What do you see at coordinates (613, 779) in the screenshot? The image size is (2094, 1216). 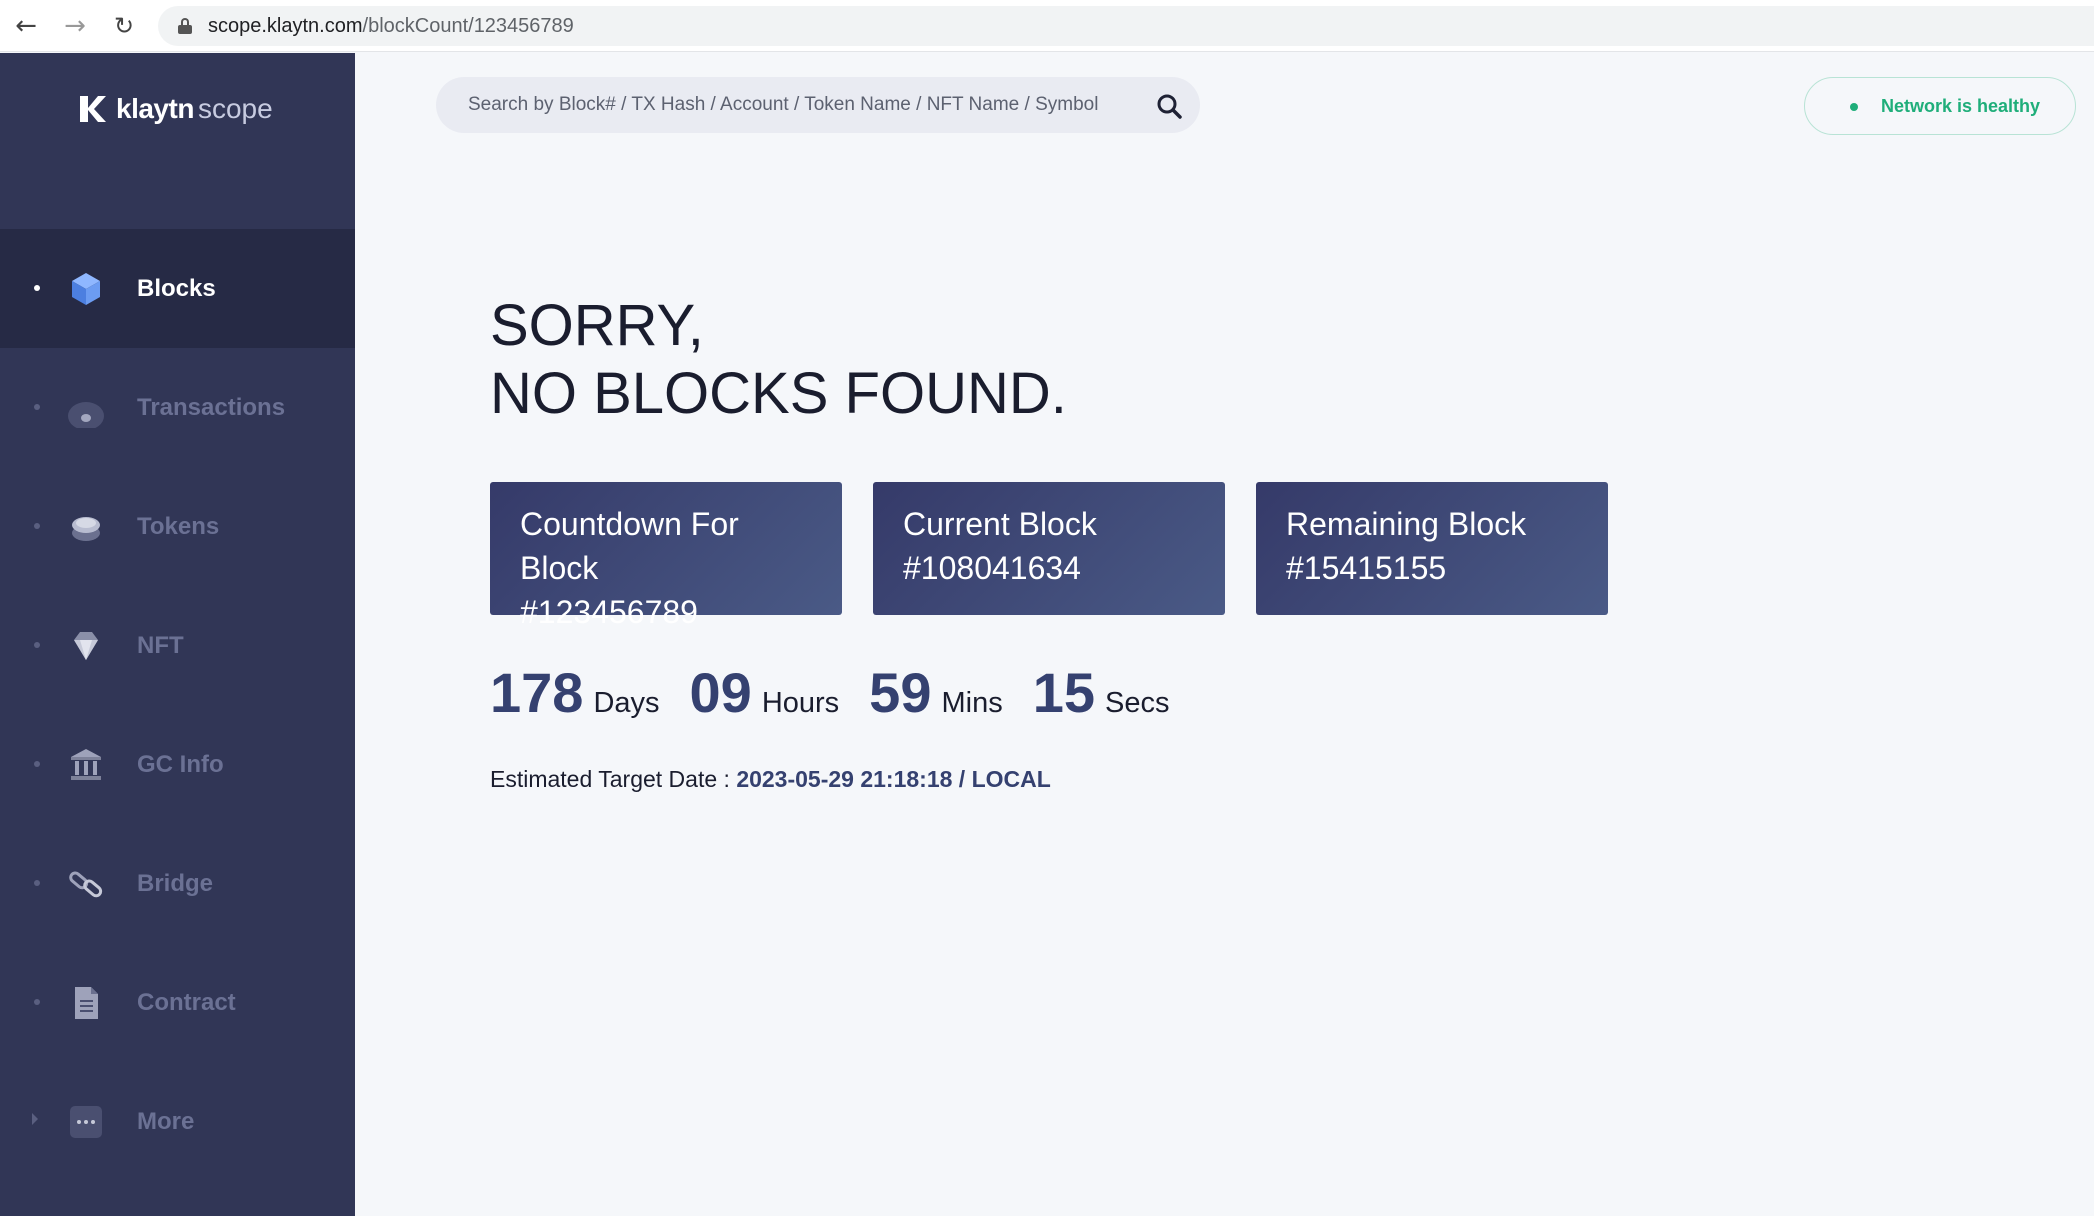 I see `target-label: Estimated Target Date :` at bounding box center [613, 779].